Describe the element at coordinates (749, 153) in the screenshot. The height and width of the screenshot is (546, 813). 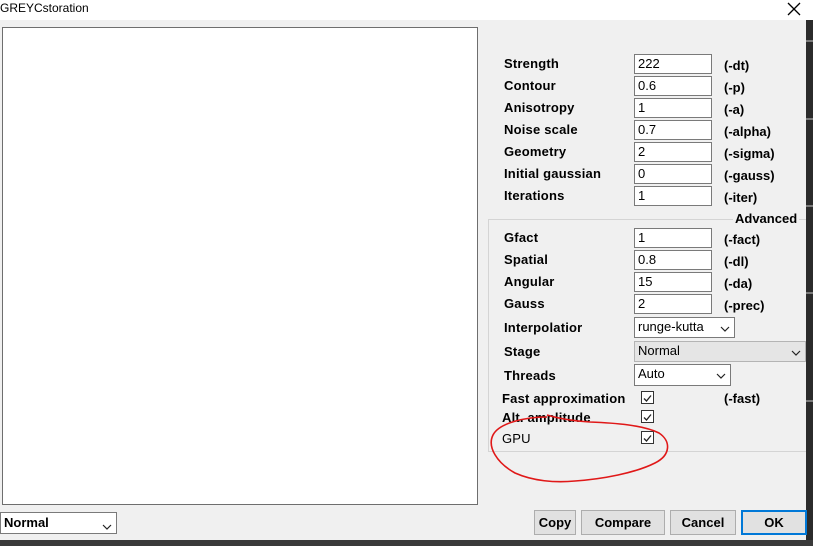
I see `geometry-flag: (-sigma)` at that location.